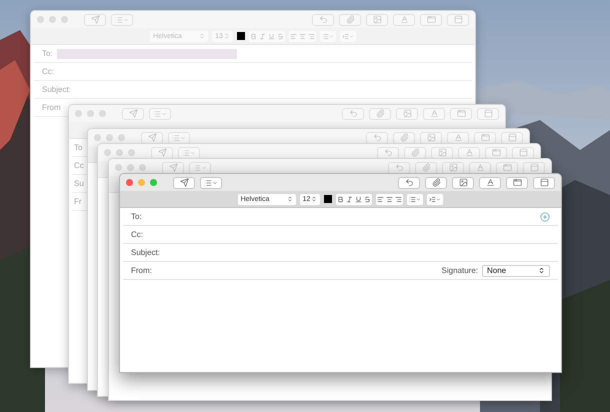 The height and width of the screenshot is (412, 610). I want to click on photo-button, so click(463, 182).